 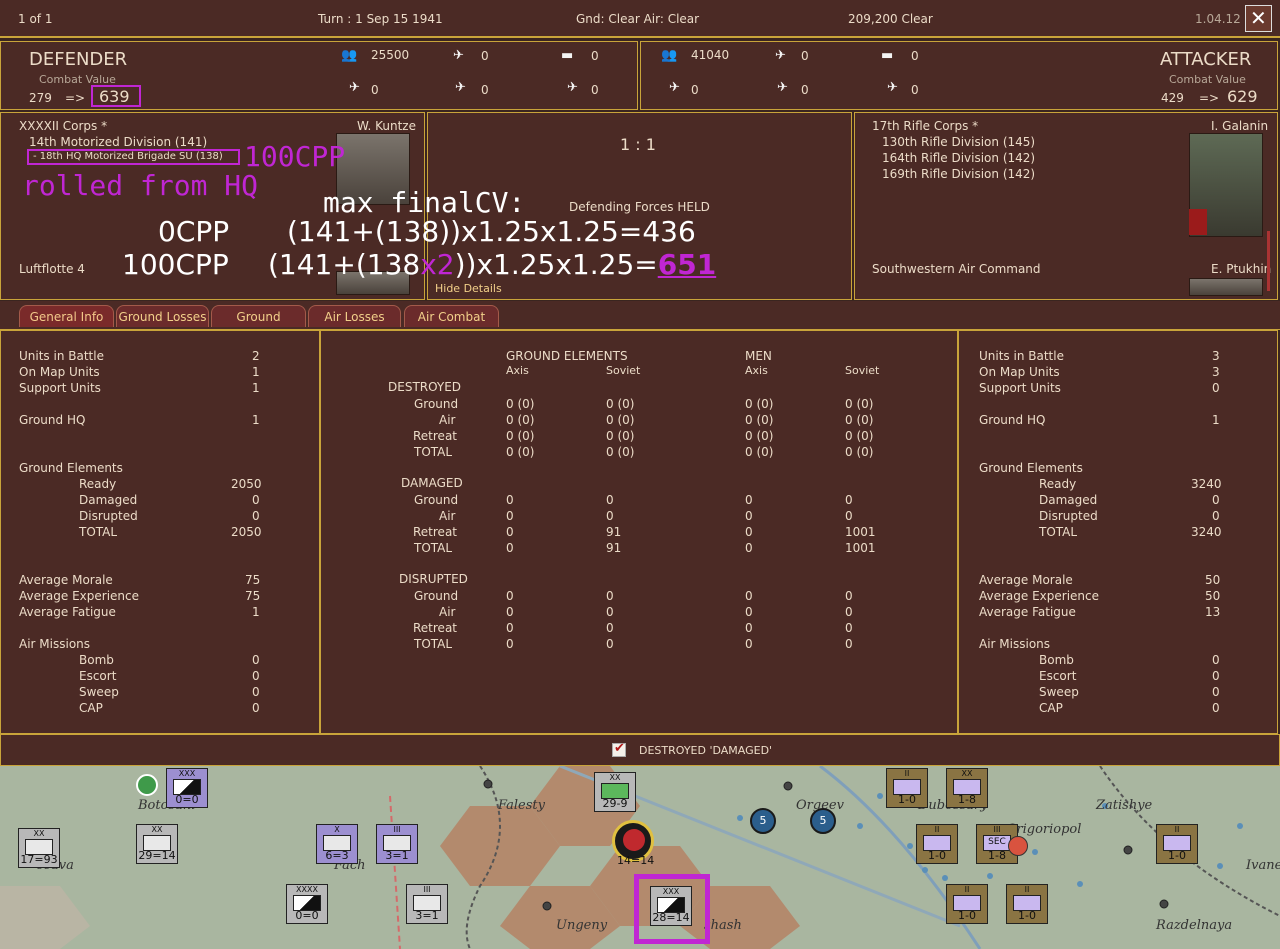 I want to click on defender-title: DEFENDER, so click(x=78, y=59).